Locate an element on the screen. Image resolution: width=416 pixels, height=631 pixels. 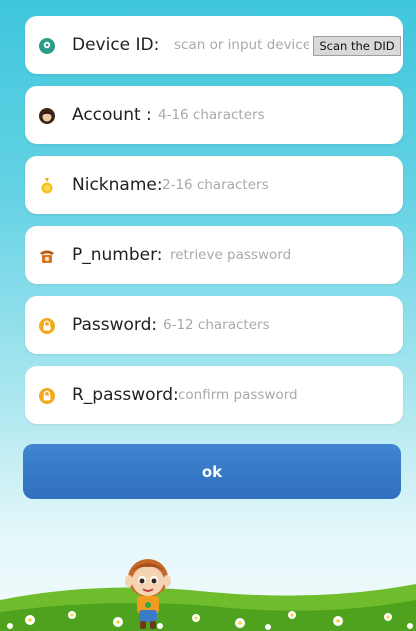
device-id-input is located at coordinates (241, 45).